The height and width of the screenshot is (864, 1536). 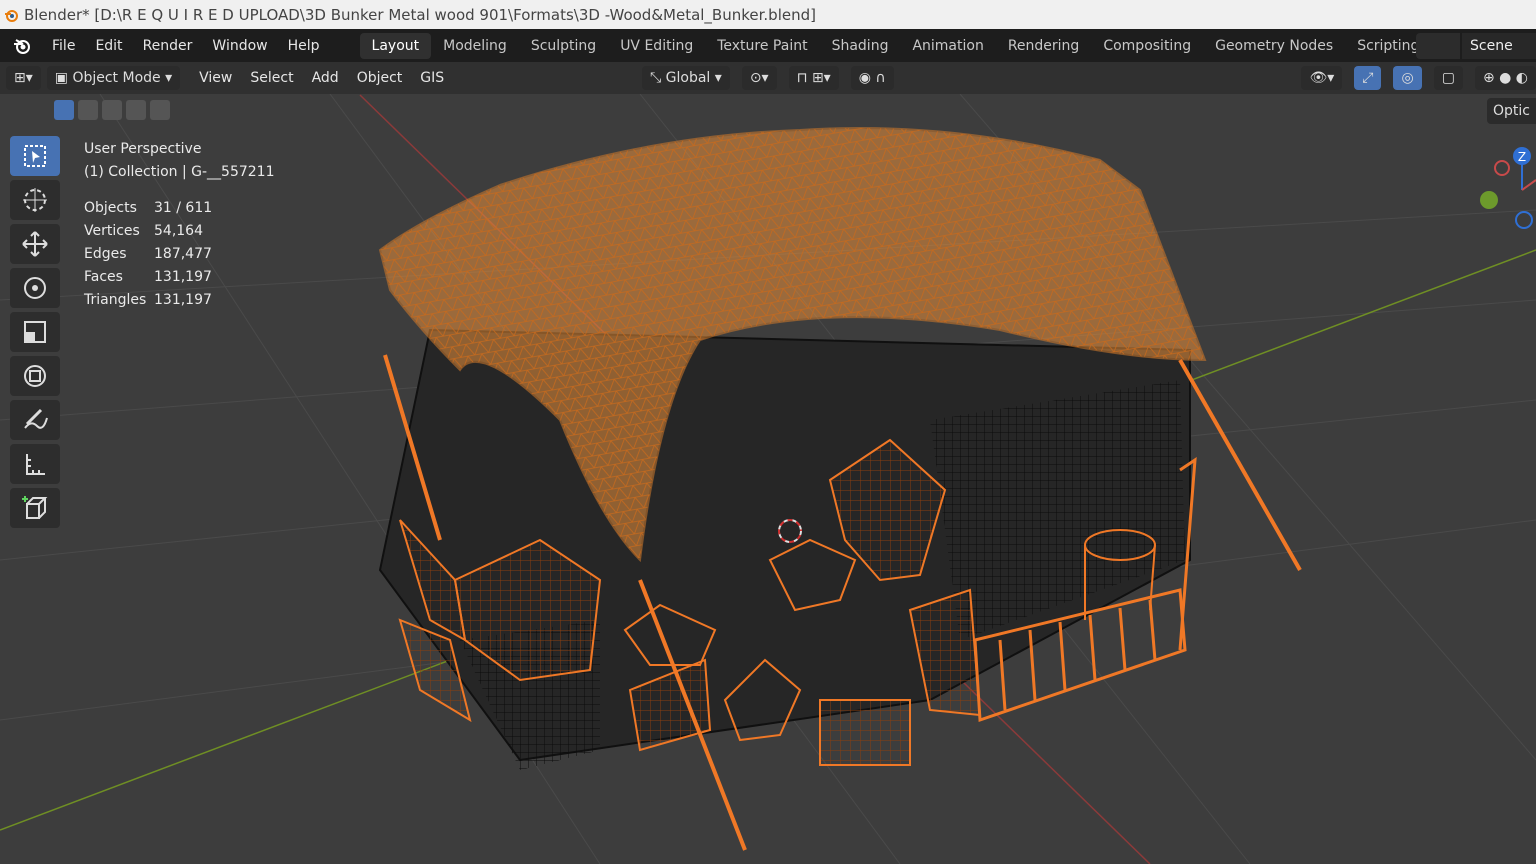 What do you see at coordinates (475, 46) in the screenshot?
I see `tab-modeling: Modeling` at bounding box center [475, 46].